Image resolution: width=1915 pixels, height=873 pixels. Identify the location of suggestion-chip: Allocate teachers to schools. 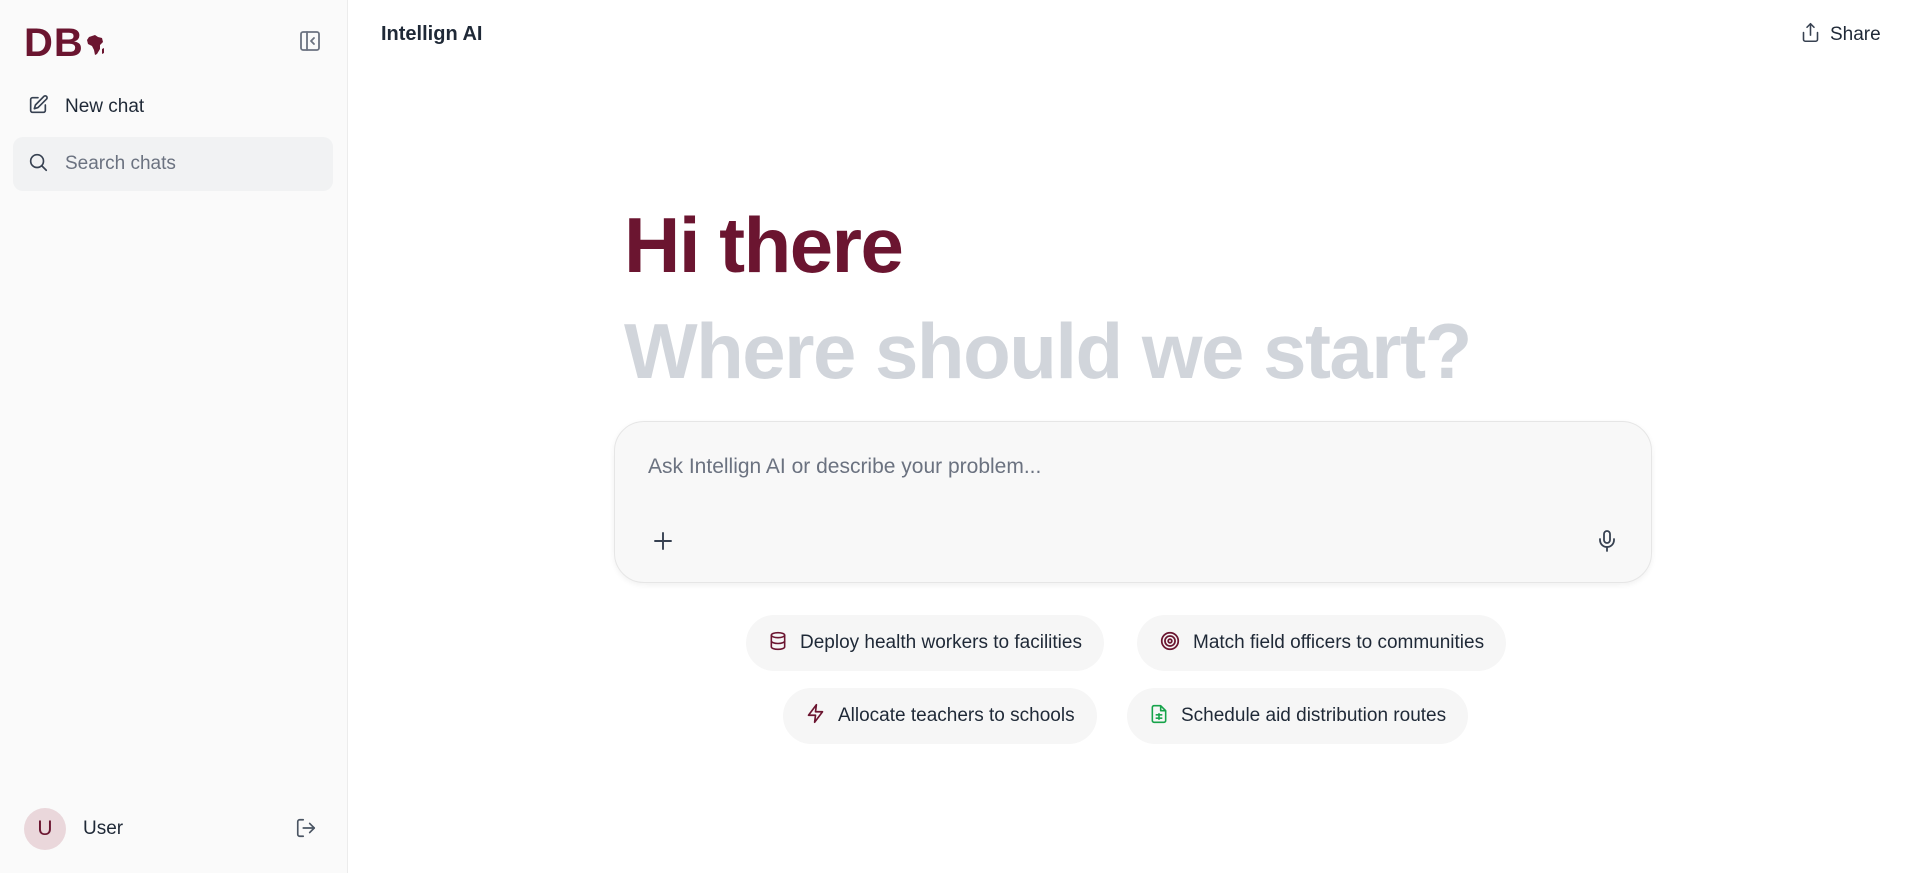
(940, 716).